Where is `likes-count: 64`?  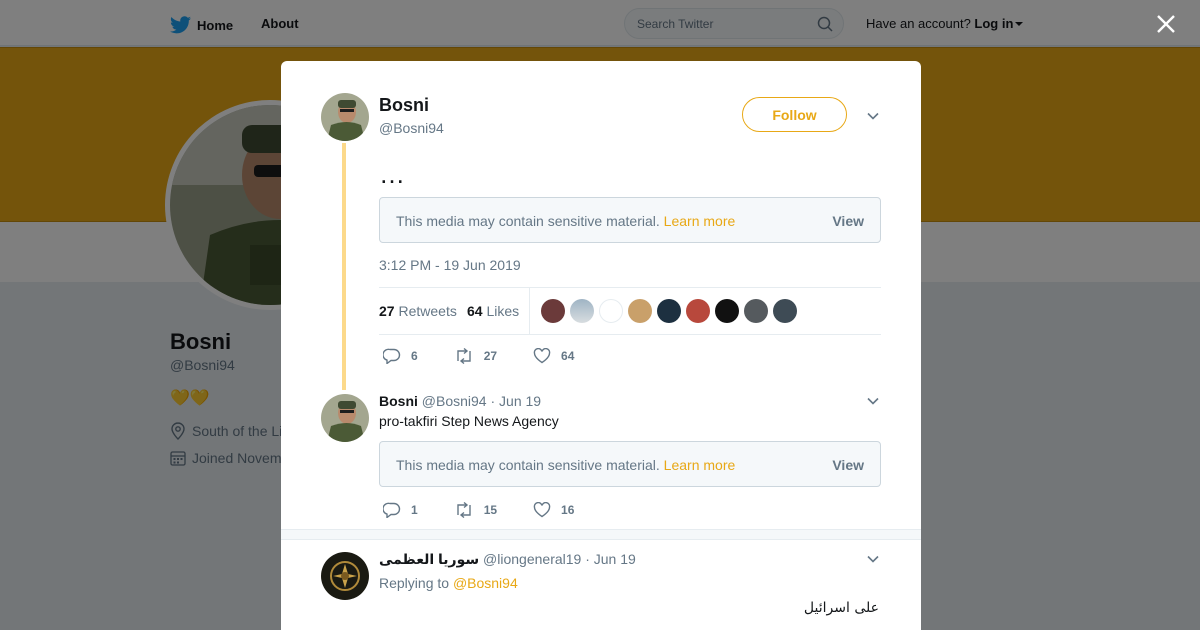
likes-count: 64 is located at coordinates (475, 311).